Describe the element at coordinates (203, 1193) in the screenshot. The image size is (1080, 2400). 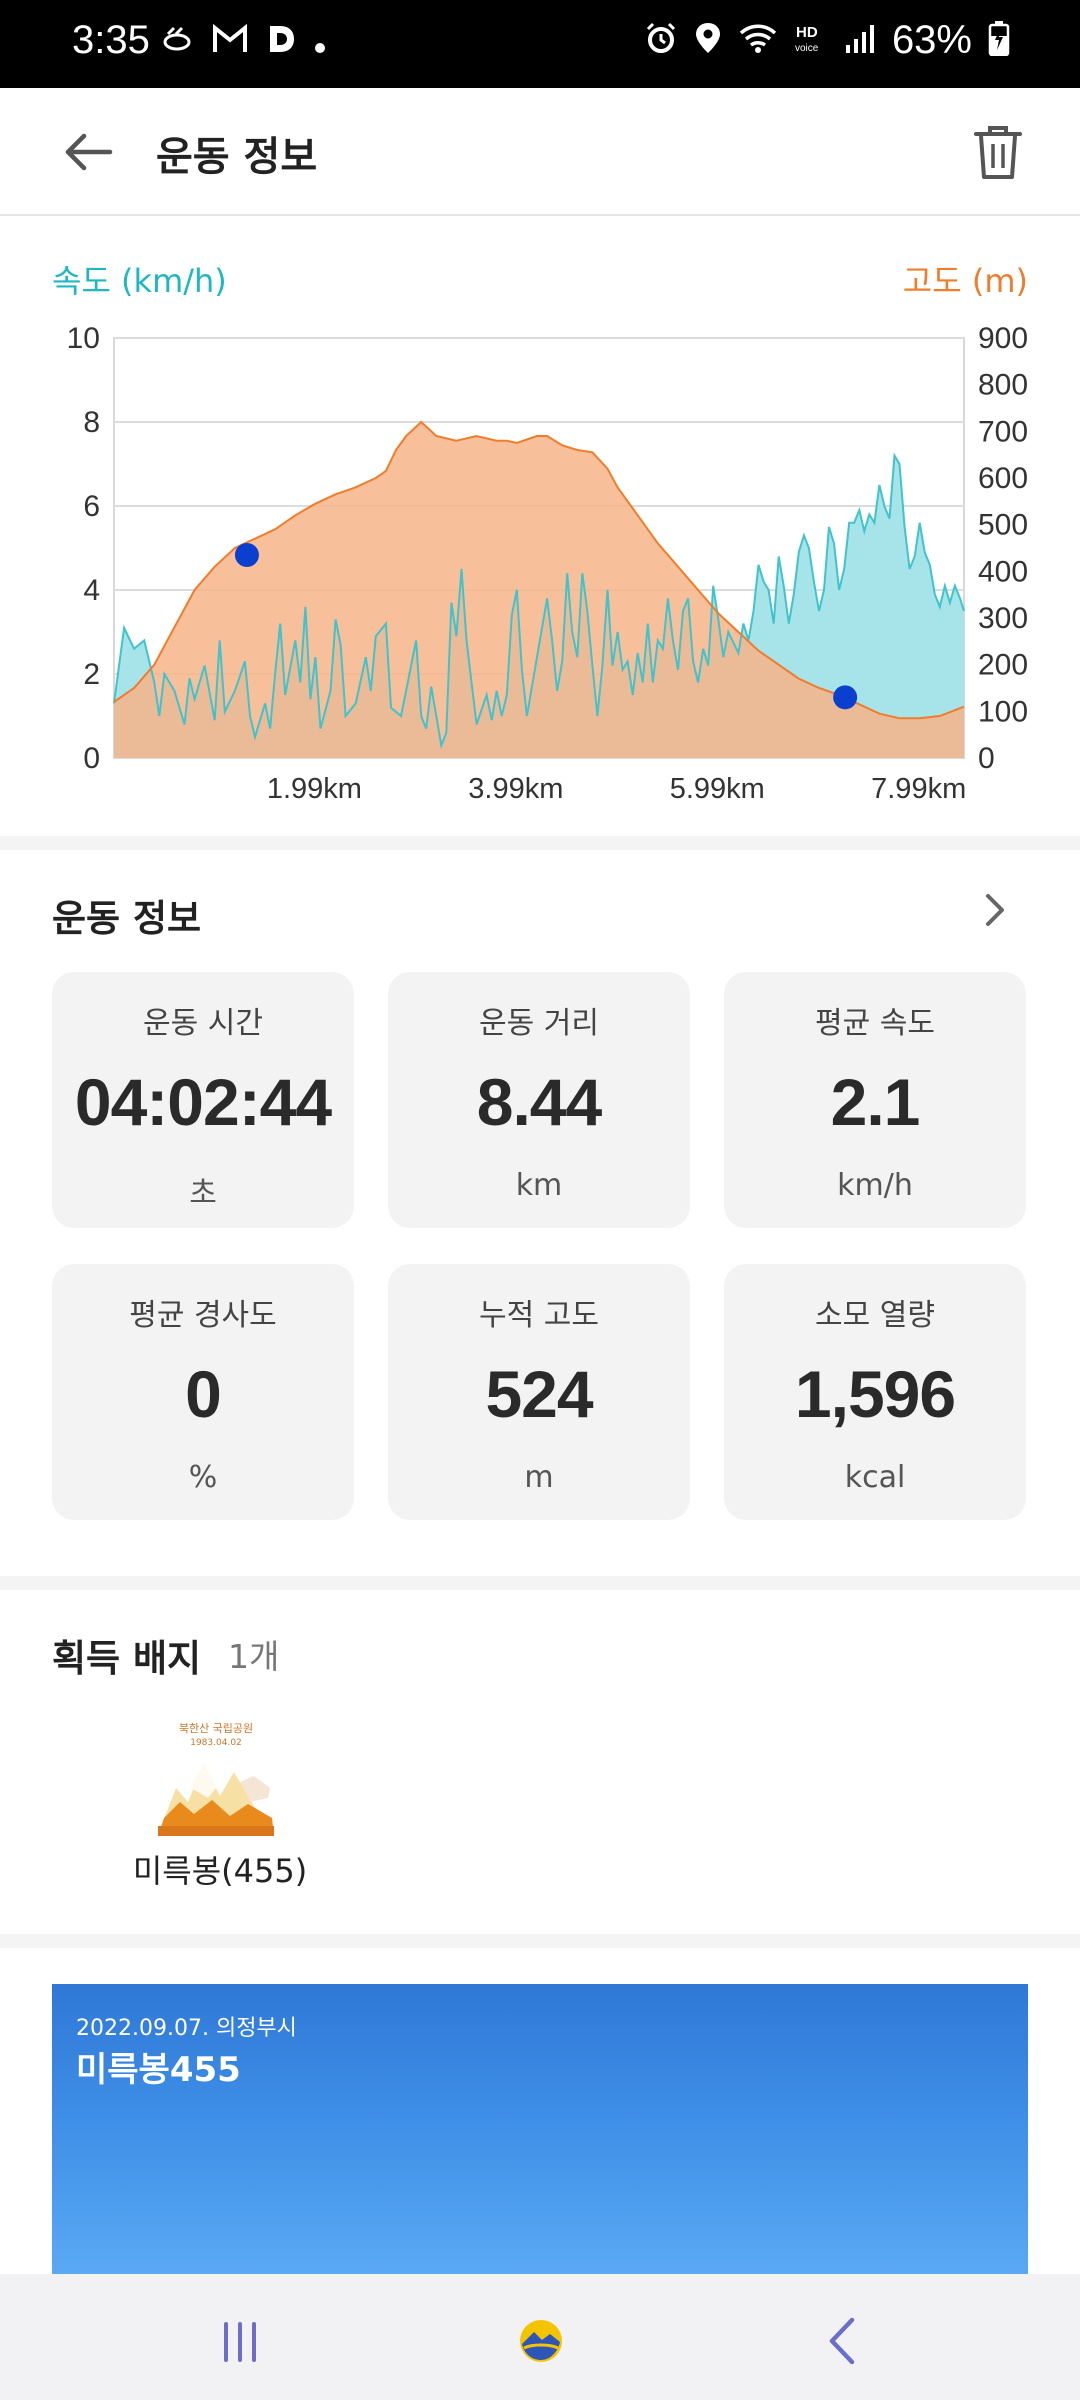
I see `stat-unit: 초` at that location.